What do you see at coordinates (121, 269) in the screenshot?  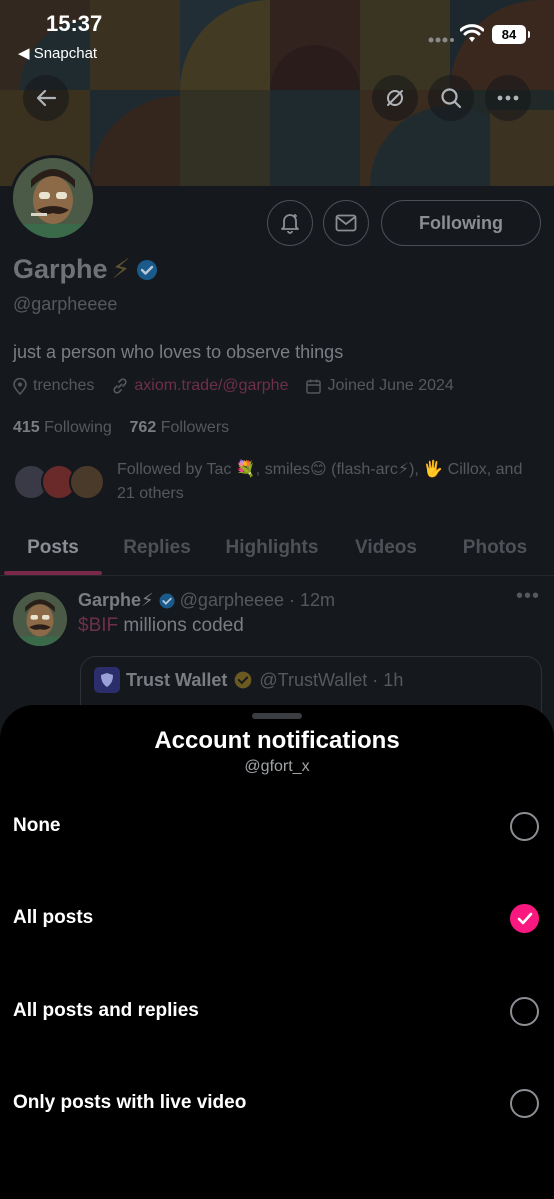 I see `name-emoji: ⚡` at bounding box center [121, 269].